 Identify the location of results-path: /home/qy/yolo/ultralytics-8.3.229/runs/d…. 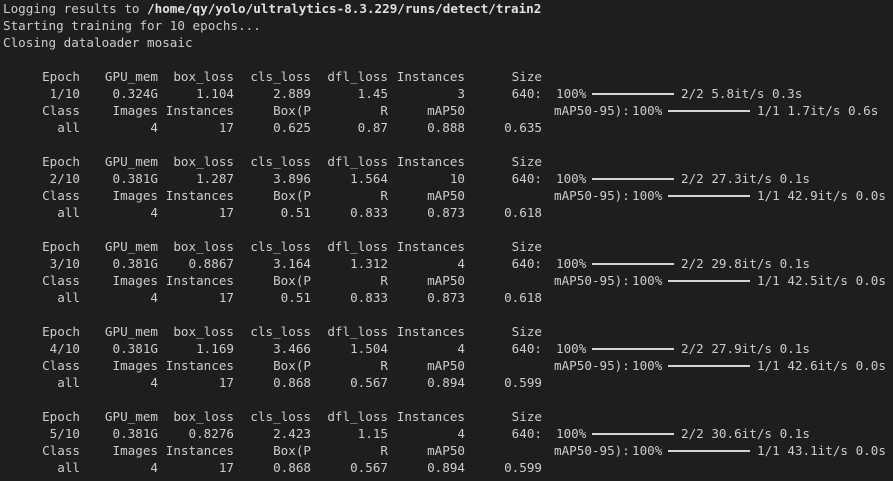
(344, 8).